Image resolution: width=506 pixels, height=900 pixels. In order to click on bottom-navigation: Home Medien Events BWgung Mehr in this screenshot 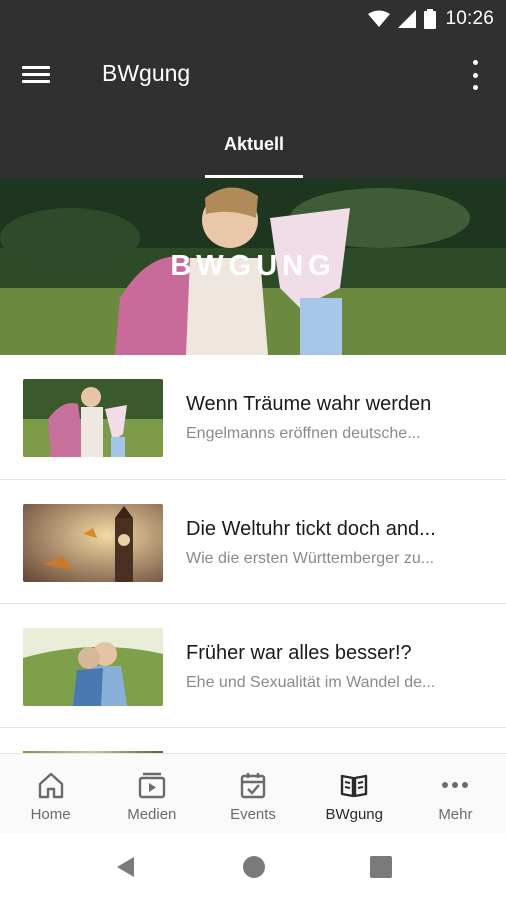, I will do `click(253, 793)`.